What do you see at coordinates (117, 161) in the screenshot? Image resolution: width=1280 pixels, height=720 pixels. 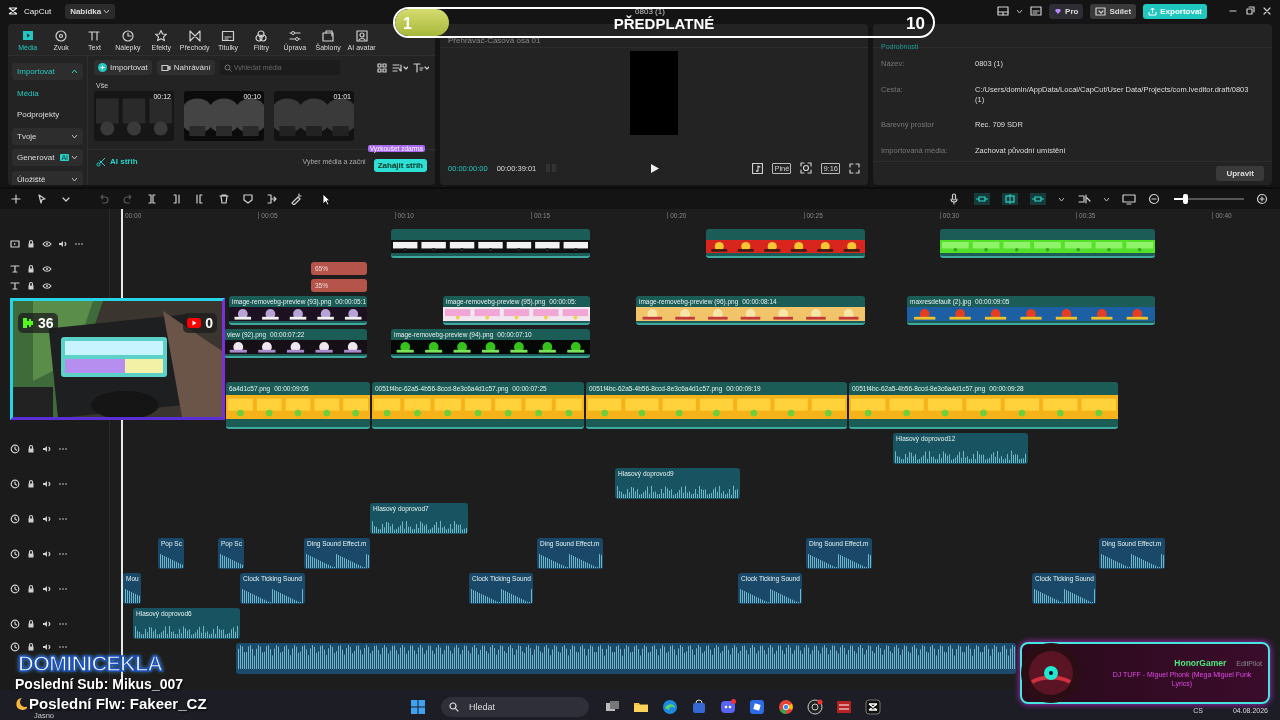 I see `ai-cut-button: AI střih` at bounding box center [117, 161].